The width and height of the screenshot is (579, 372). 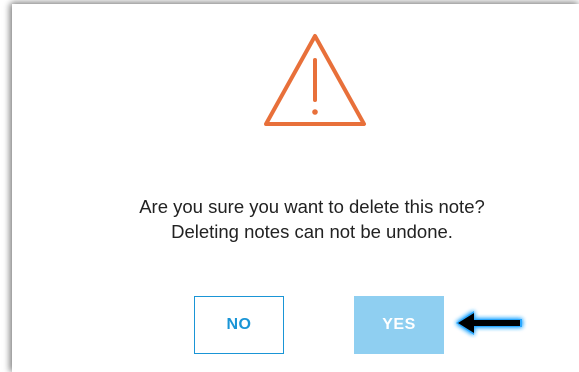 What do you see at coordinates (399, 325) in the screenshot?
I see `yes-button: YES` at bounding box center [399, 325].